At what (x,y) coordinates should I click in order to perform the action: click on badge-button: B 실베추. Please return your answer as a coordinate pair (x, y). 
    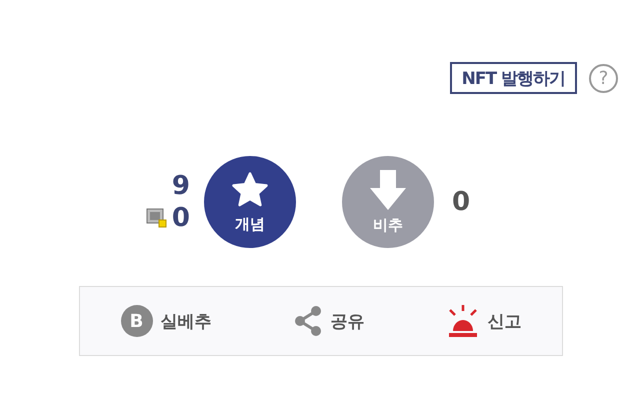
    Looking at the image, I should click on (166, 321).